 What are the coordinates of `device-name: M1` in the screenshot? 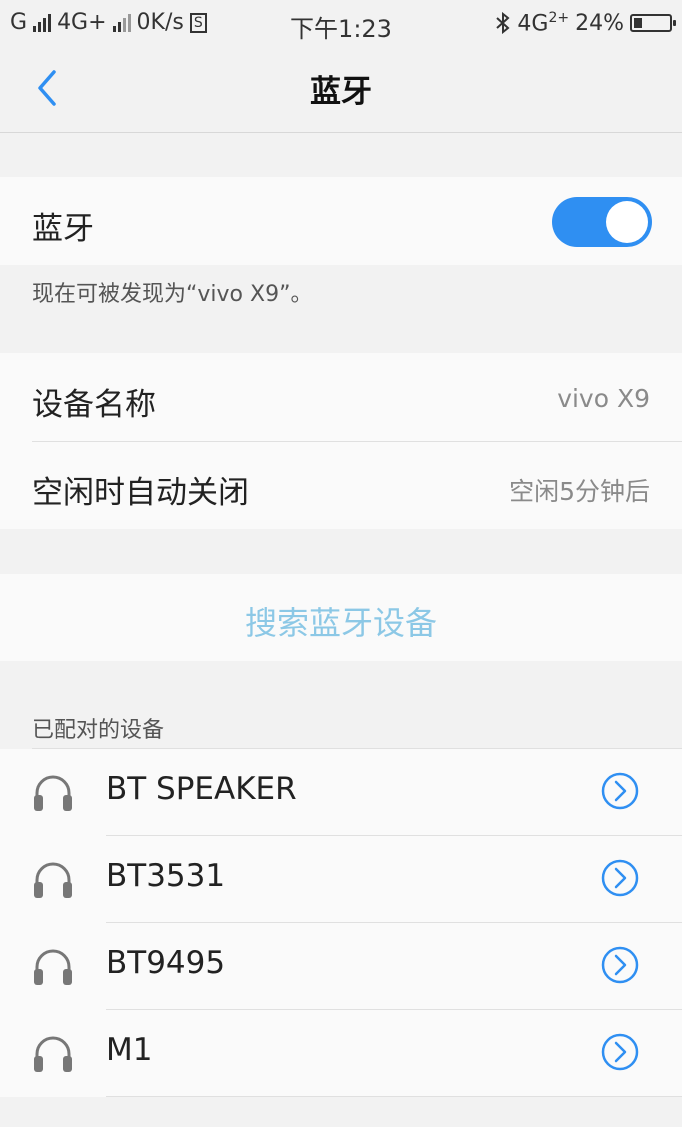 It's located at (129, 1050).